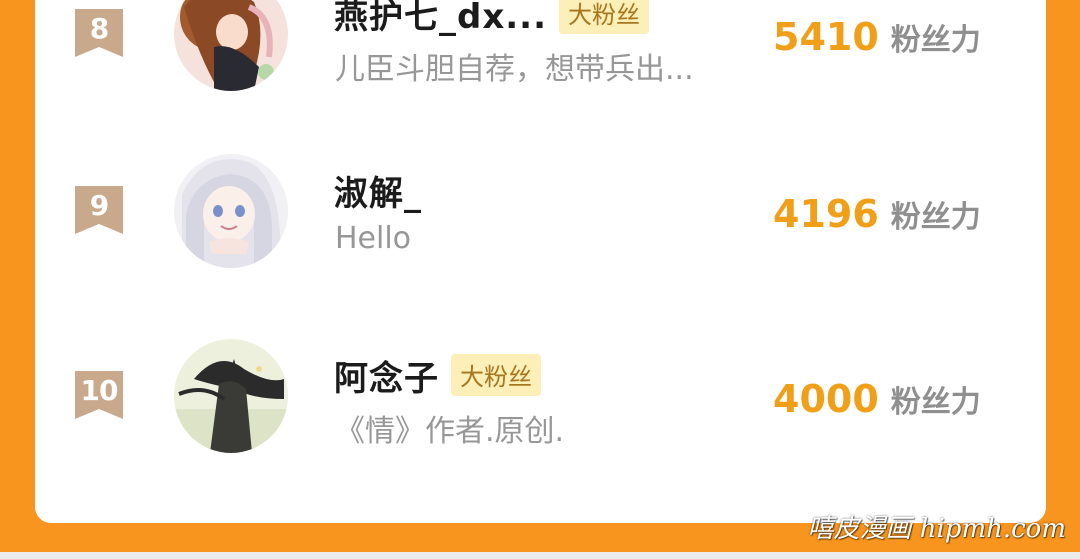 Image resolution: width=1080 pixels, height=559 pixels. I want to click on name-line: 燕护七_dx... 大粉丝, so click(492, 18).